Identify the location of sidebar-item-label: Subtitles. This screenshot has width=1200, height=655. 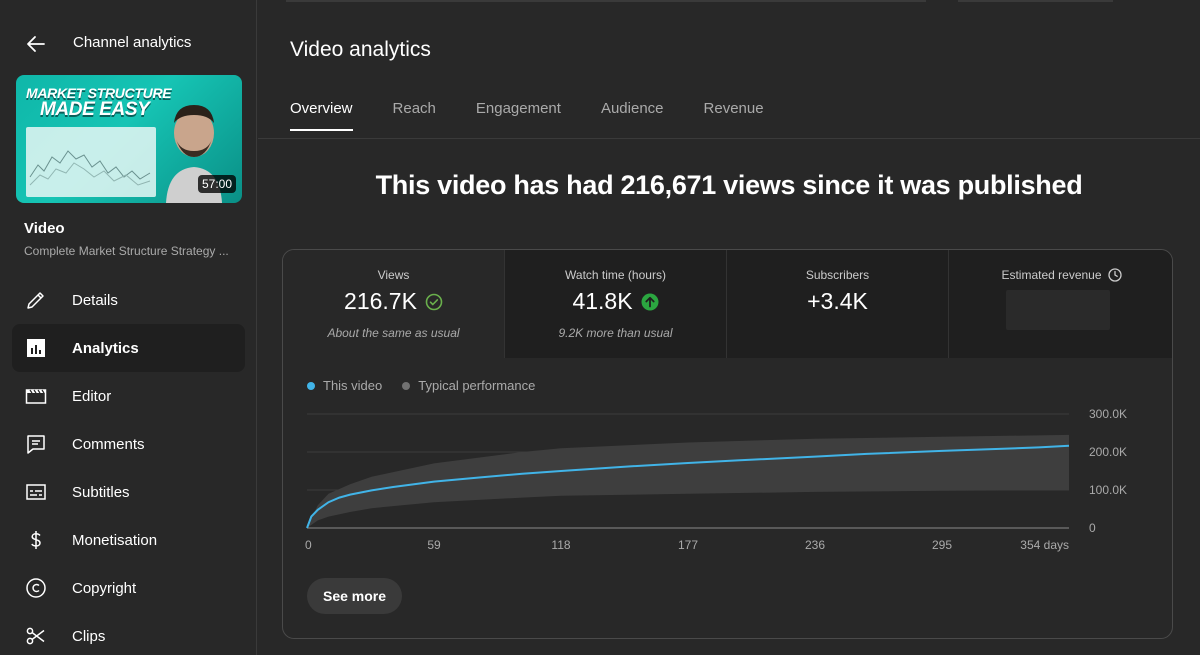
(101, 492).